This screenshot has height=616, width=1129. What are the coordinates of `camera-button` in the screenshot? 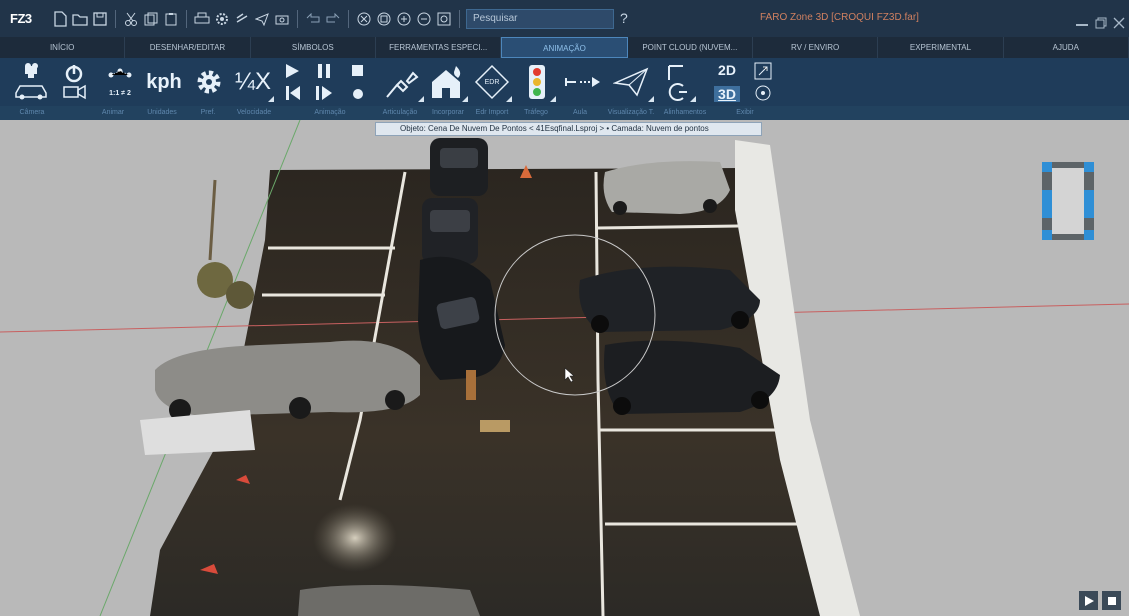 It's located at (31, 82).